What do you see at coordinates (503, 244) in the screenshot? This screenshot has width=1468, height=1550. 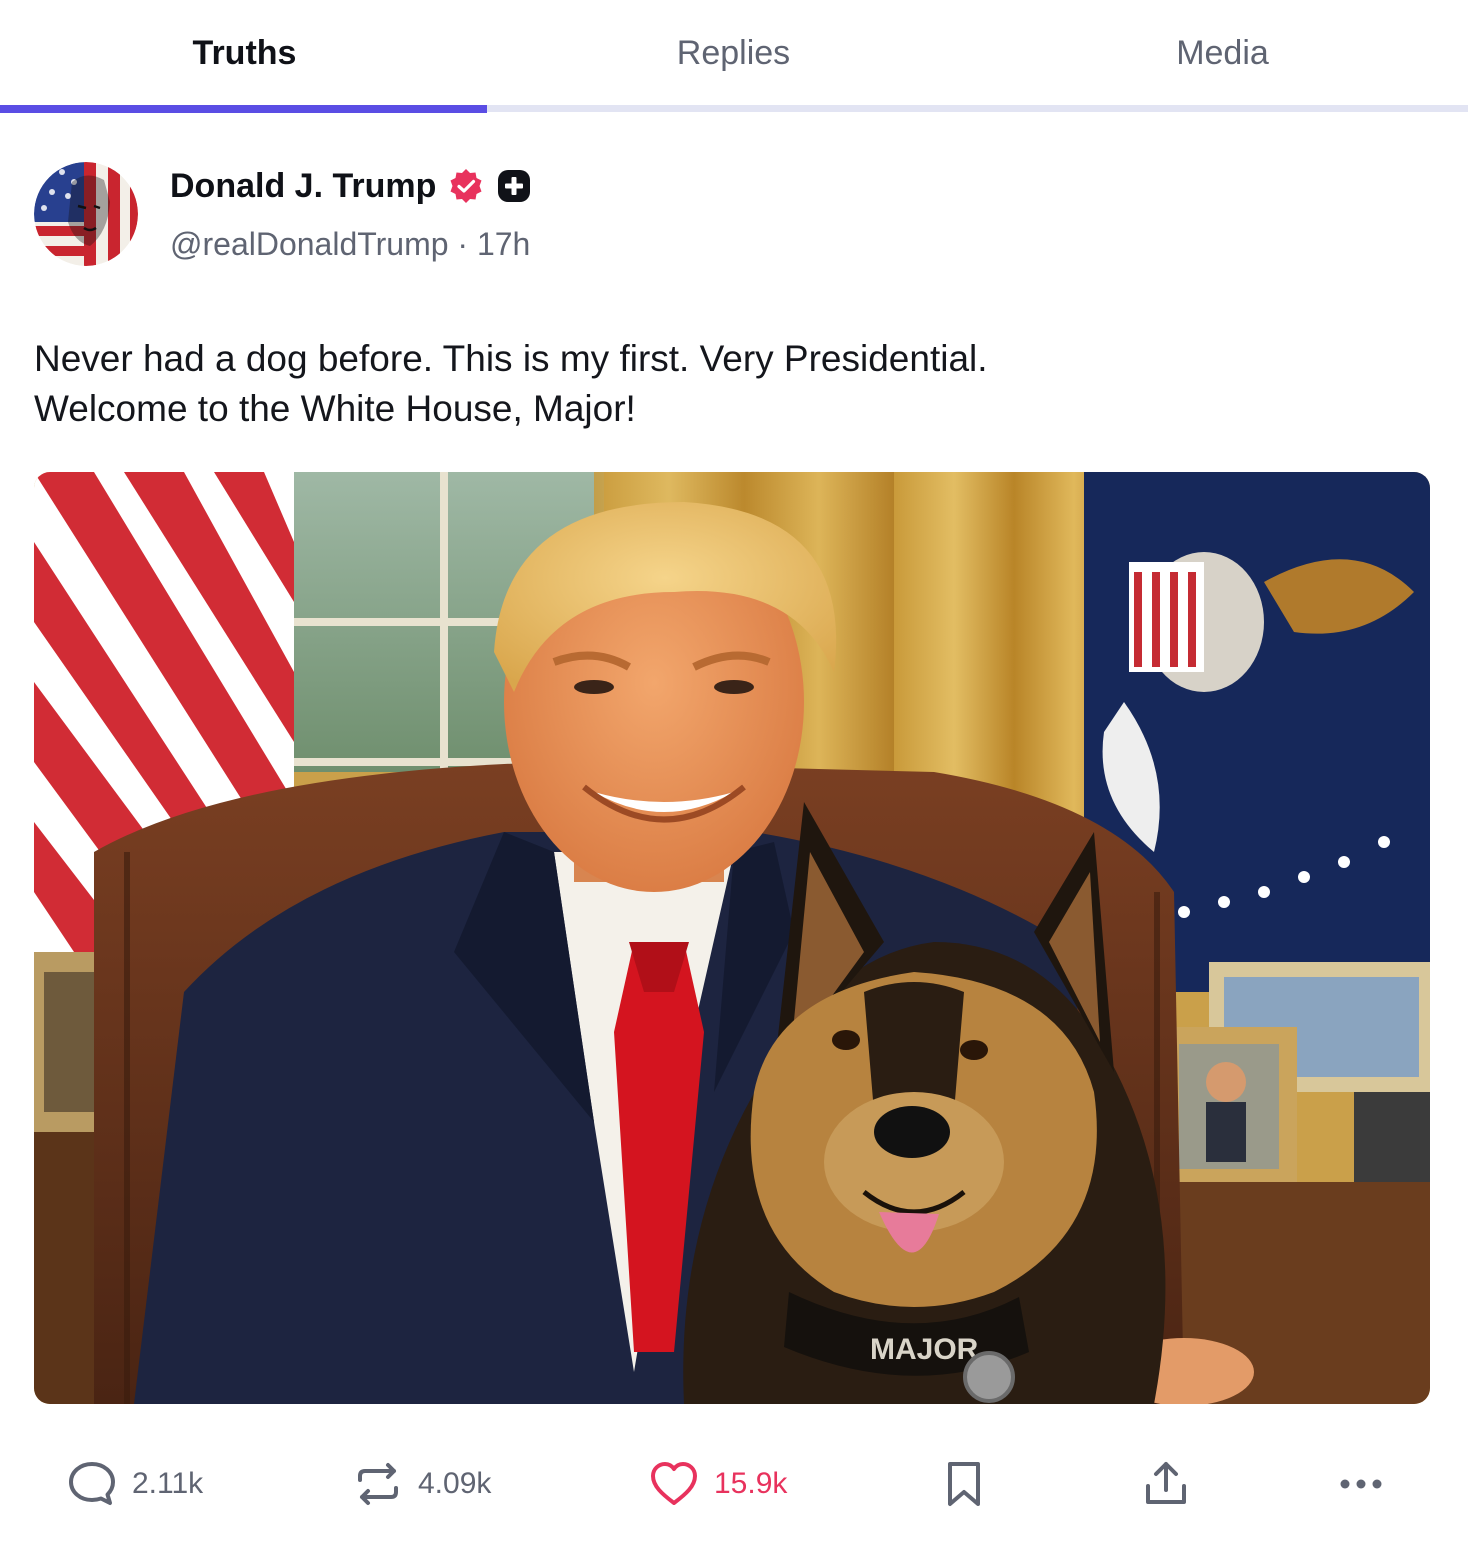 I see `post-time: 17h` at bounding box center [503, 244].